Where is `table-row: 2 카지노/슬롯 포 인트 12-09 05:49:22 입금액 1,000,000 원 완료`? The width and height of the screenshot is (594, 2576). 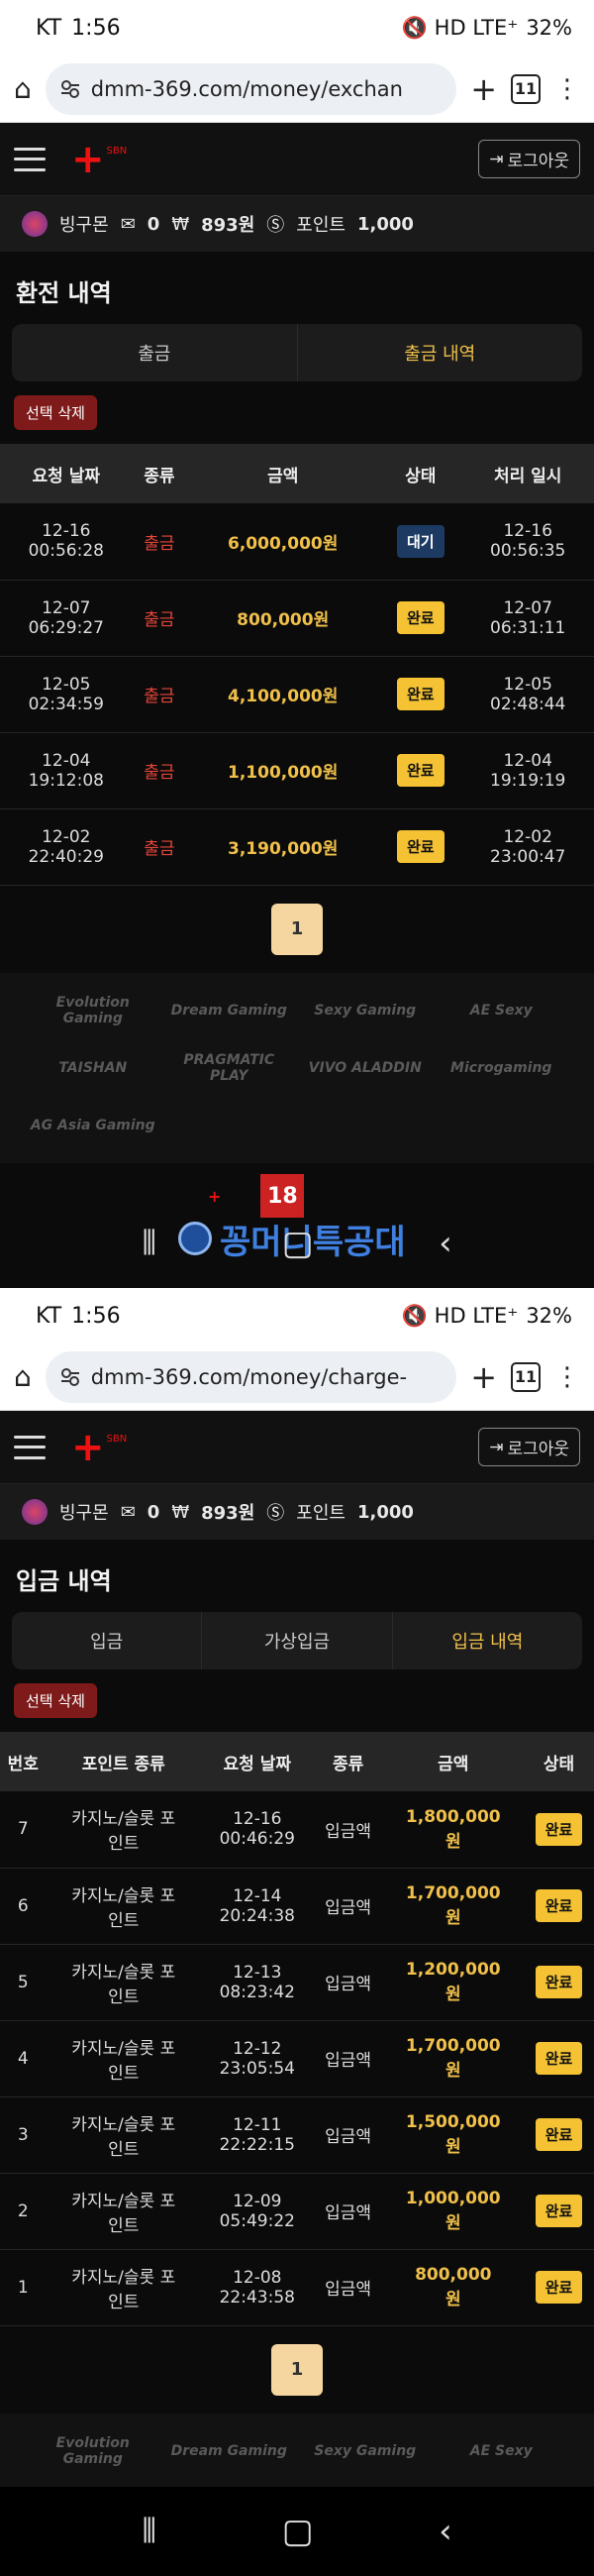
table-row: 2 카지노/슬롯 포 인트 12-09 05:49:22 입금액 1,000,000 원 완료 is located at coordinates (297, 2211).